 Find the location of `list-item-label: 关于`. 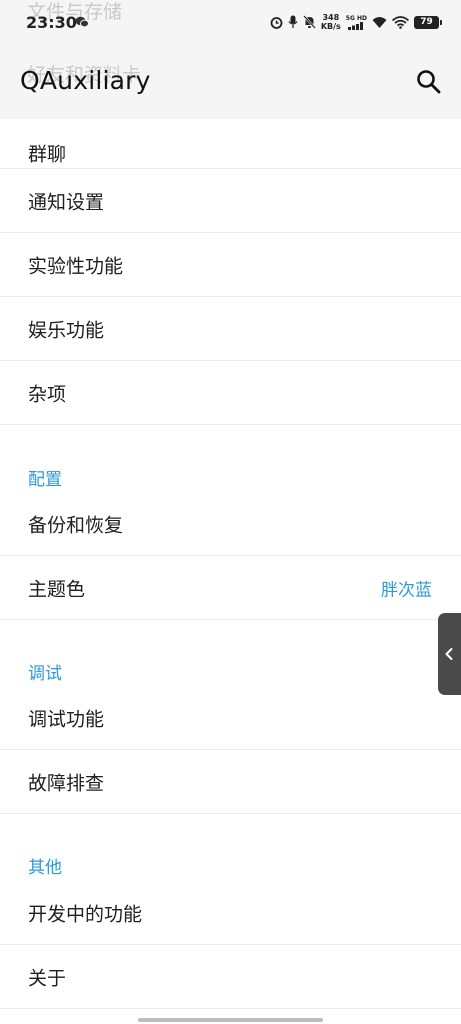

list-item-label: 关于 is located at coordinates (47, 978).